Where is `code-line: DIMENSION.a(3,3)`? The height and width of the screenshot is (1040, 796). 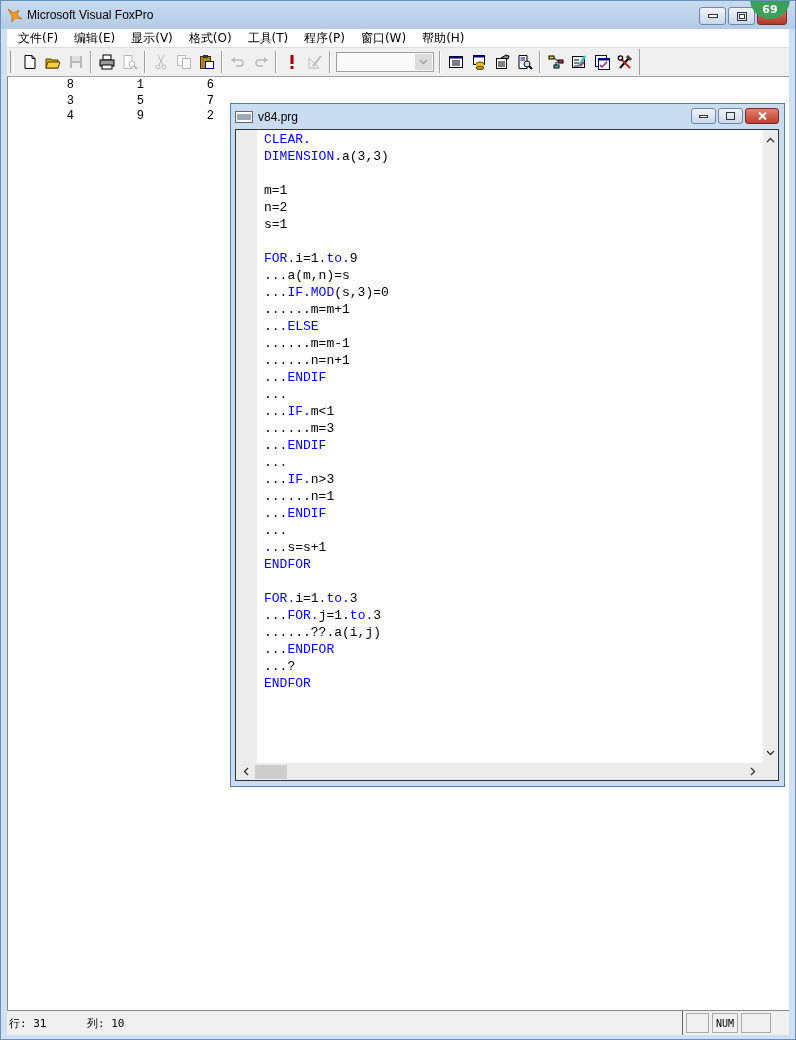
code-line: DIMENSION.a(3,3) is located at coordinates (327, 156).